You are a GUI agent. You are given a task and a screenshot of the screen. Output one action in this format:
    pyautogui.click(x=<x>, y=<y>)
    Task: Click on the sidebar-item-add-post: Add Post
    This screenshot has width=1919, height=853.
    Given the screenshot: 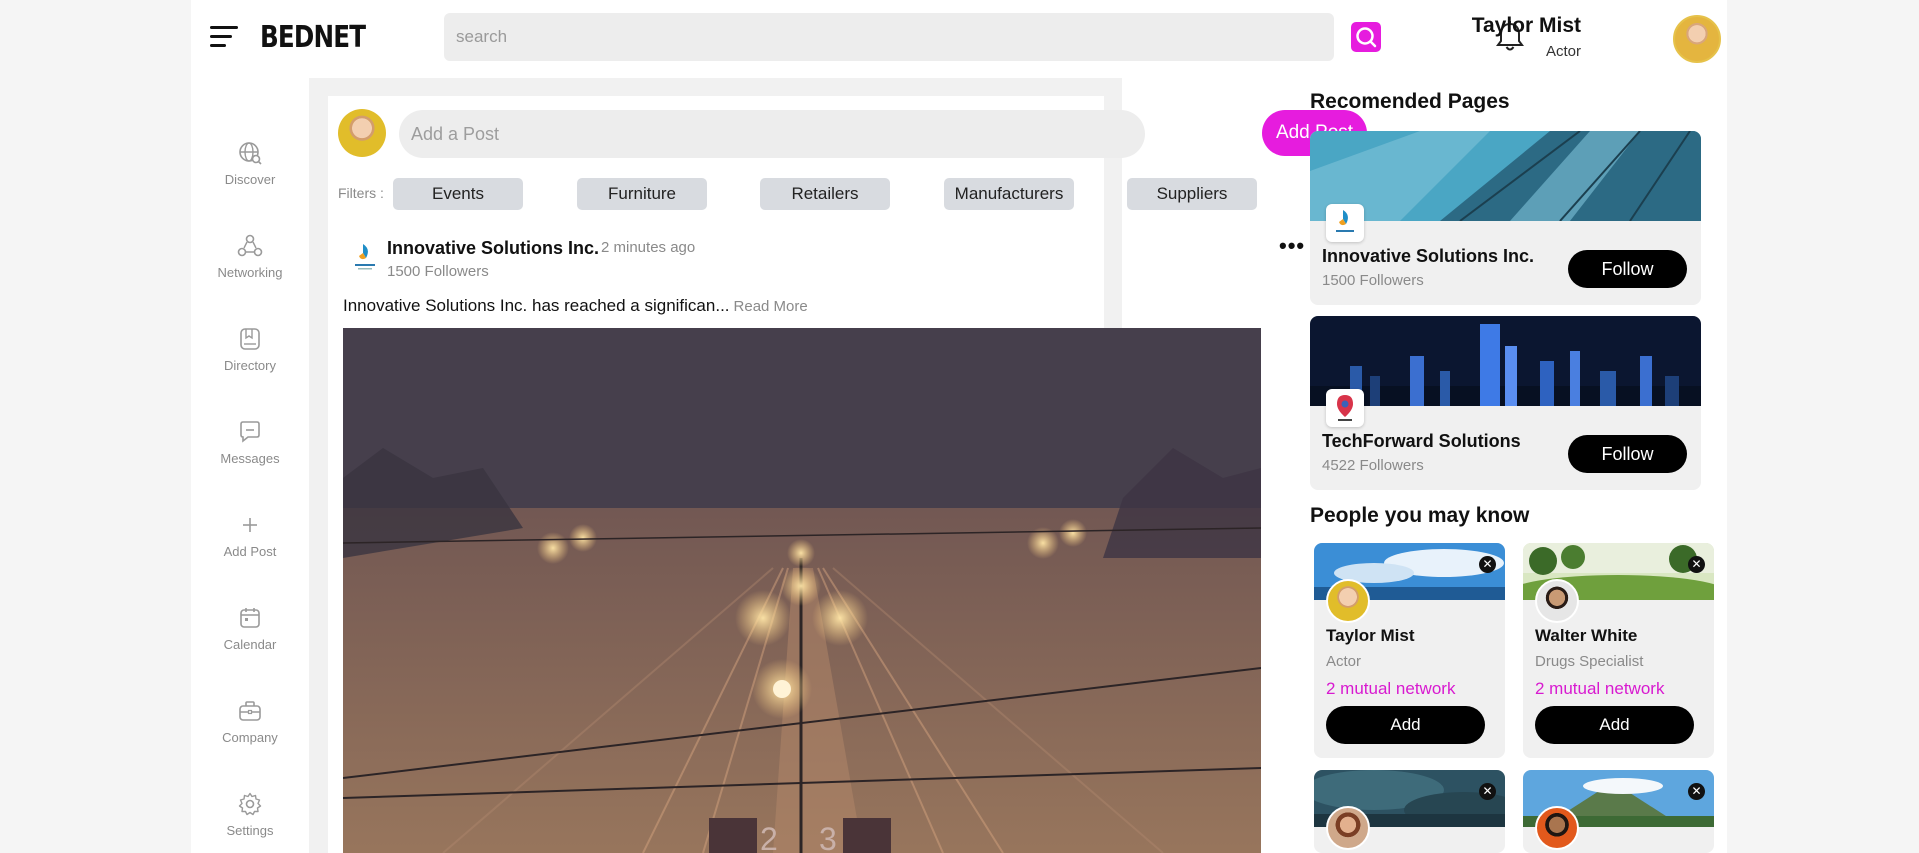 What is the action you would take?
    pyautogui.click(x=250, y=535)
    